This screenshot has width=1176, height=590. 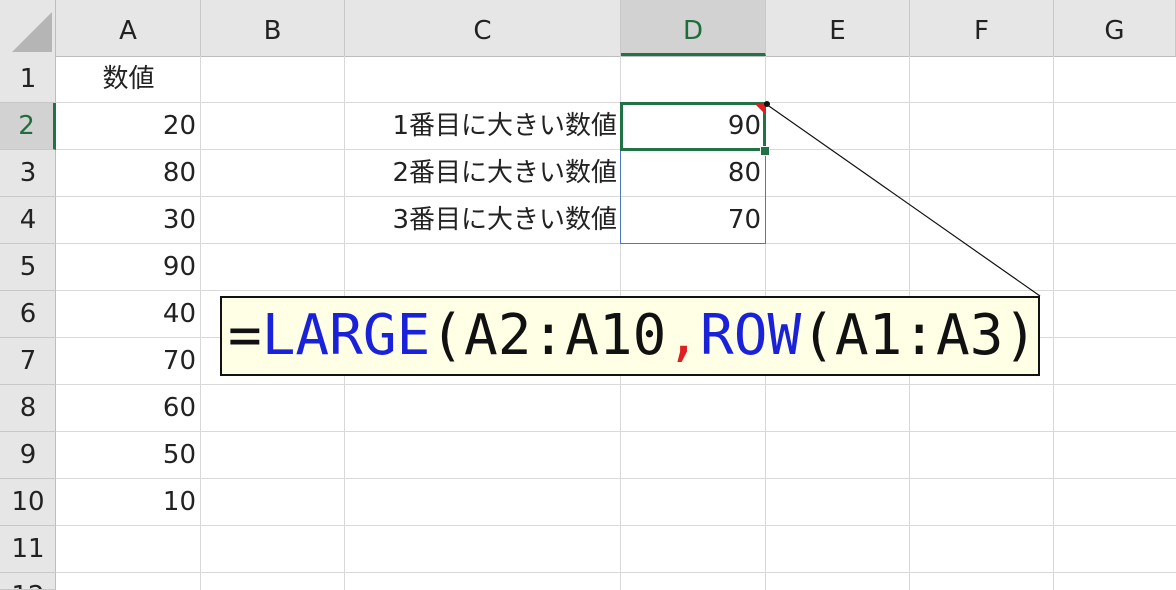 I want to click on column-header-f: F, so click(x=982, y=28).